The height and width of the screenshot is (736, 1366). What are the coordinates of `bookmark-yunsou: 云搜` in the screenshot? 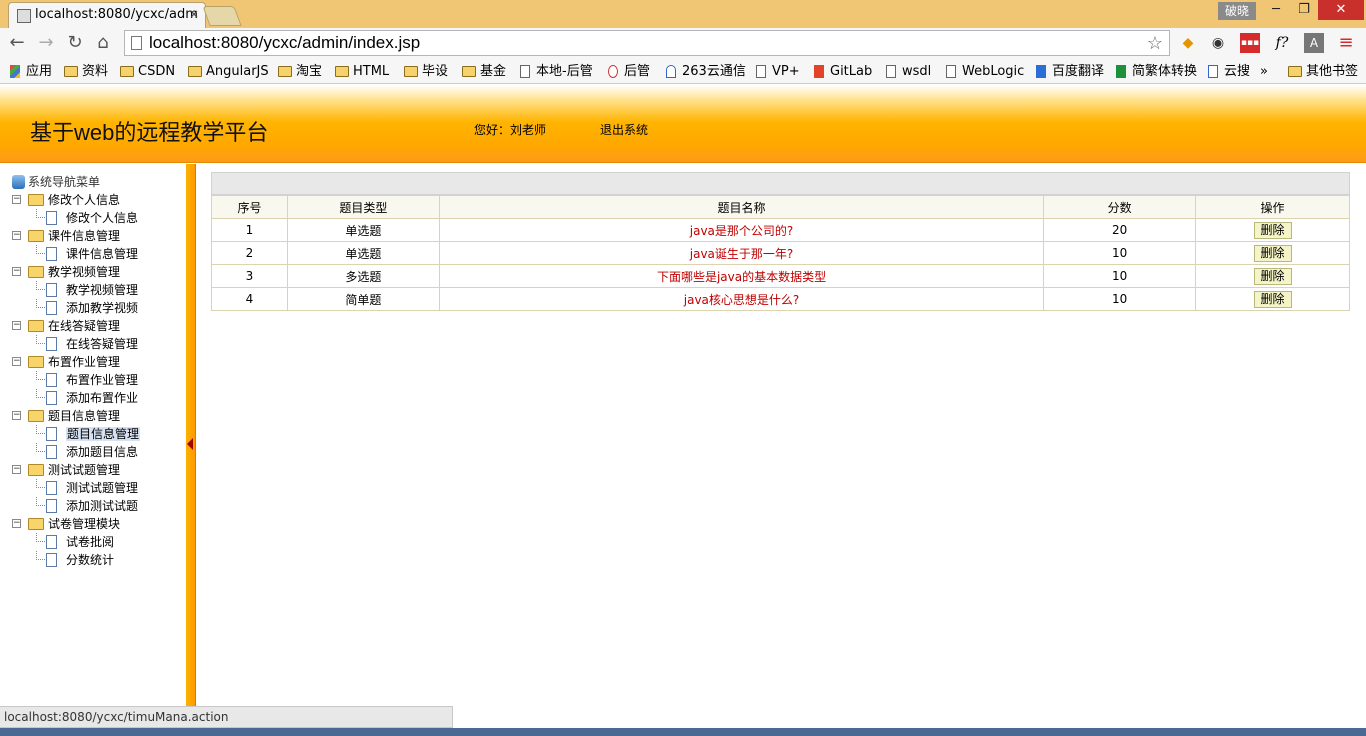 It's located at (1228, 72).